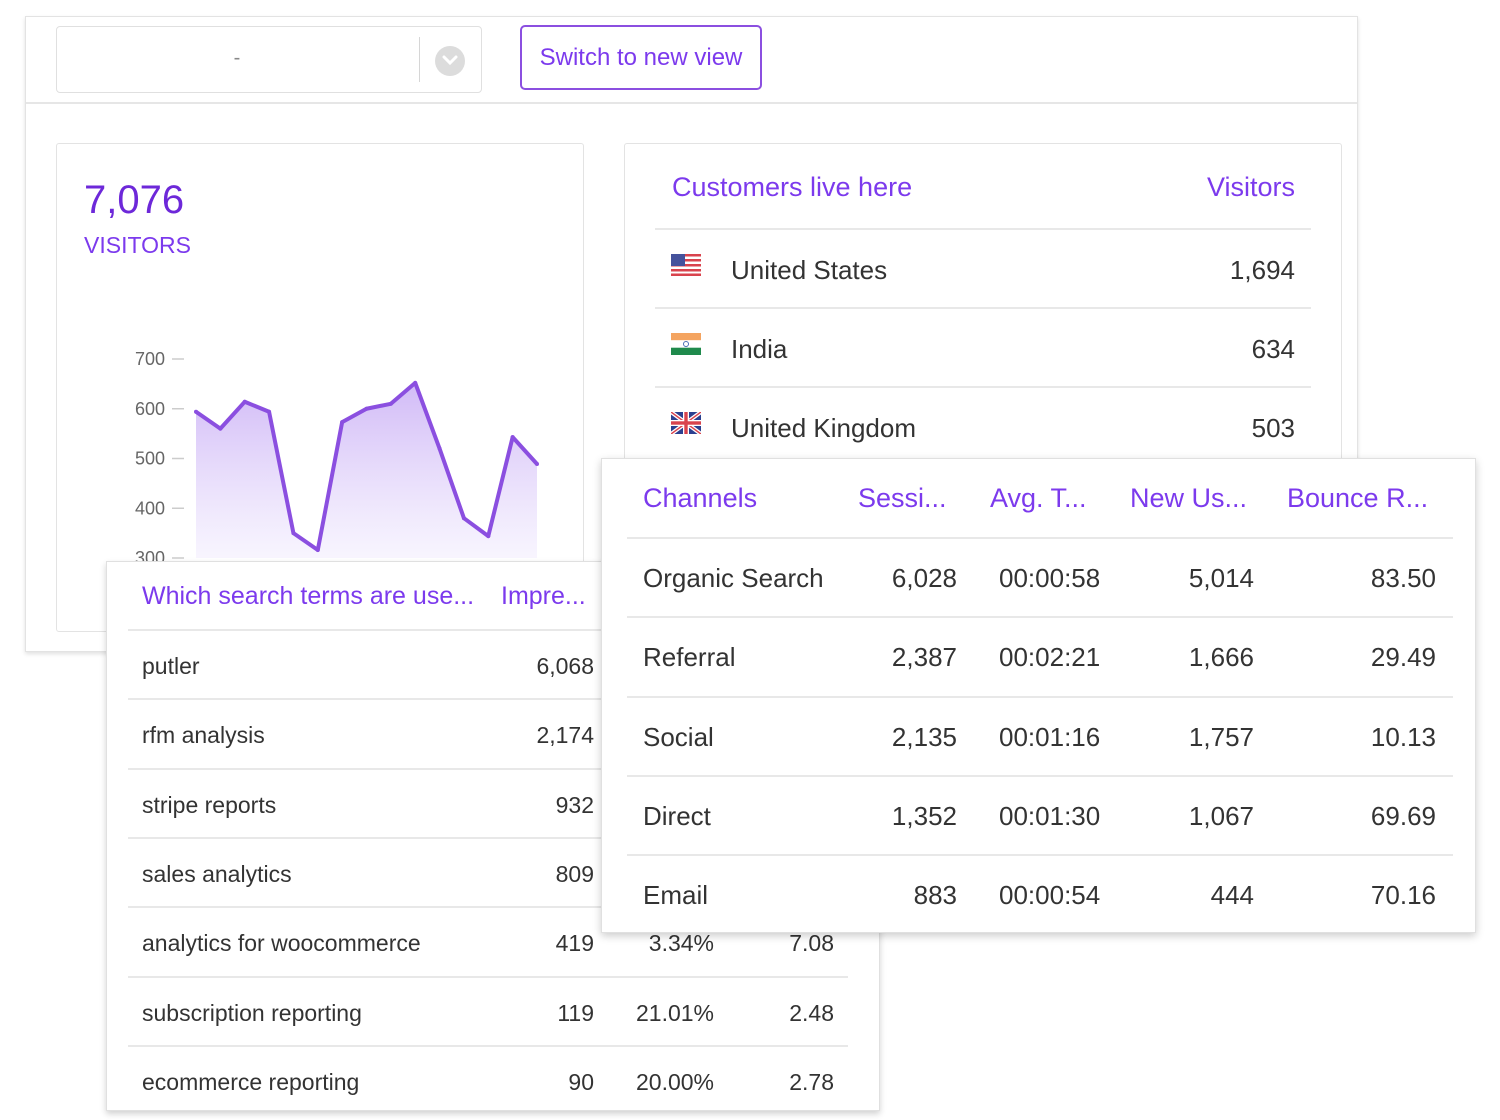  I want to click on country-row: India 634, so click(983, 347).